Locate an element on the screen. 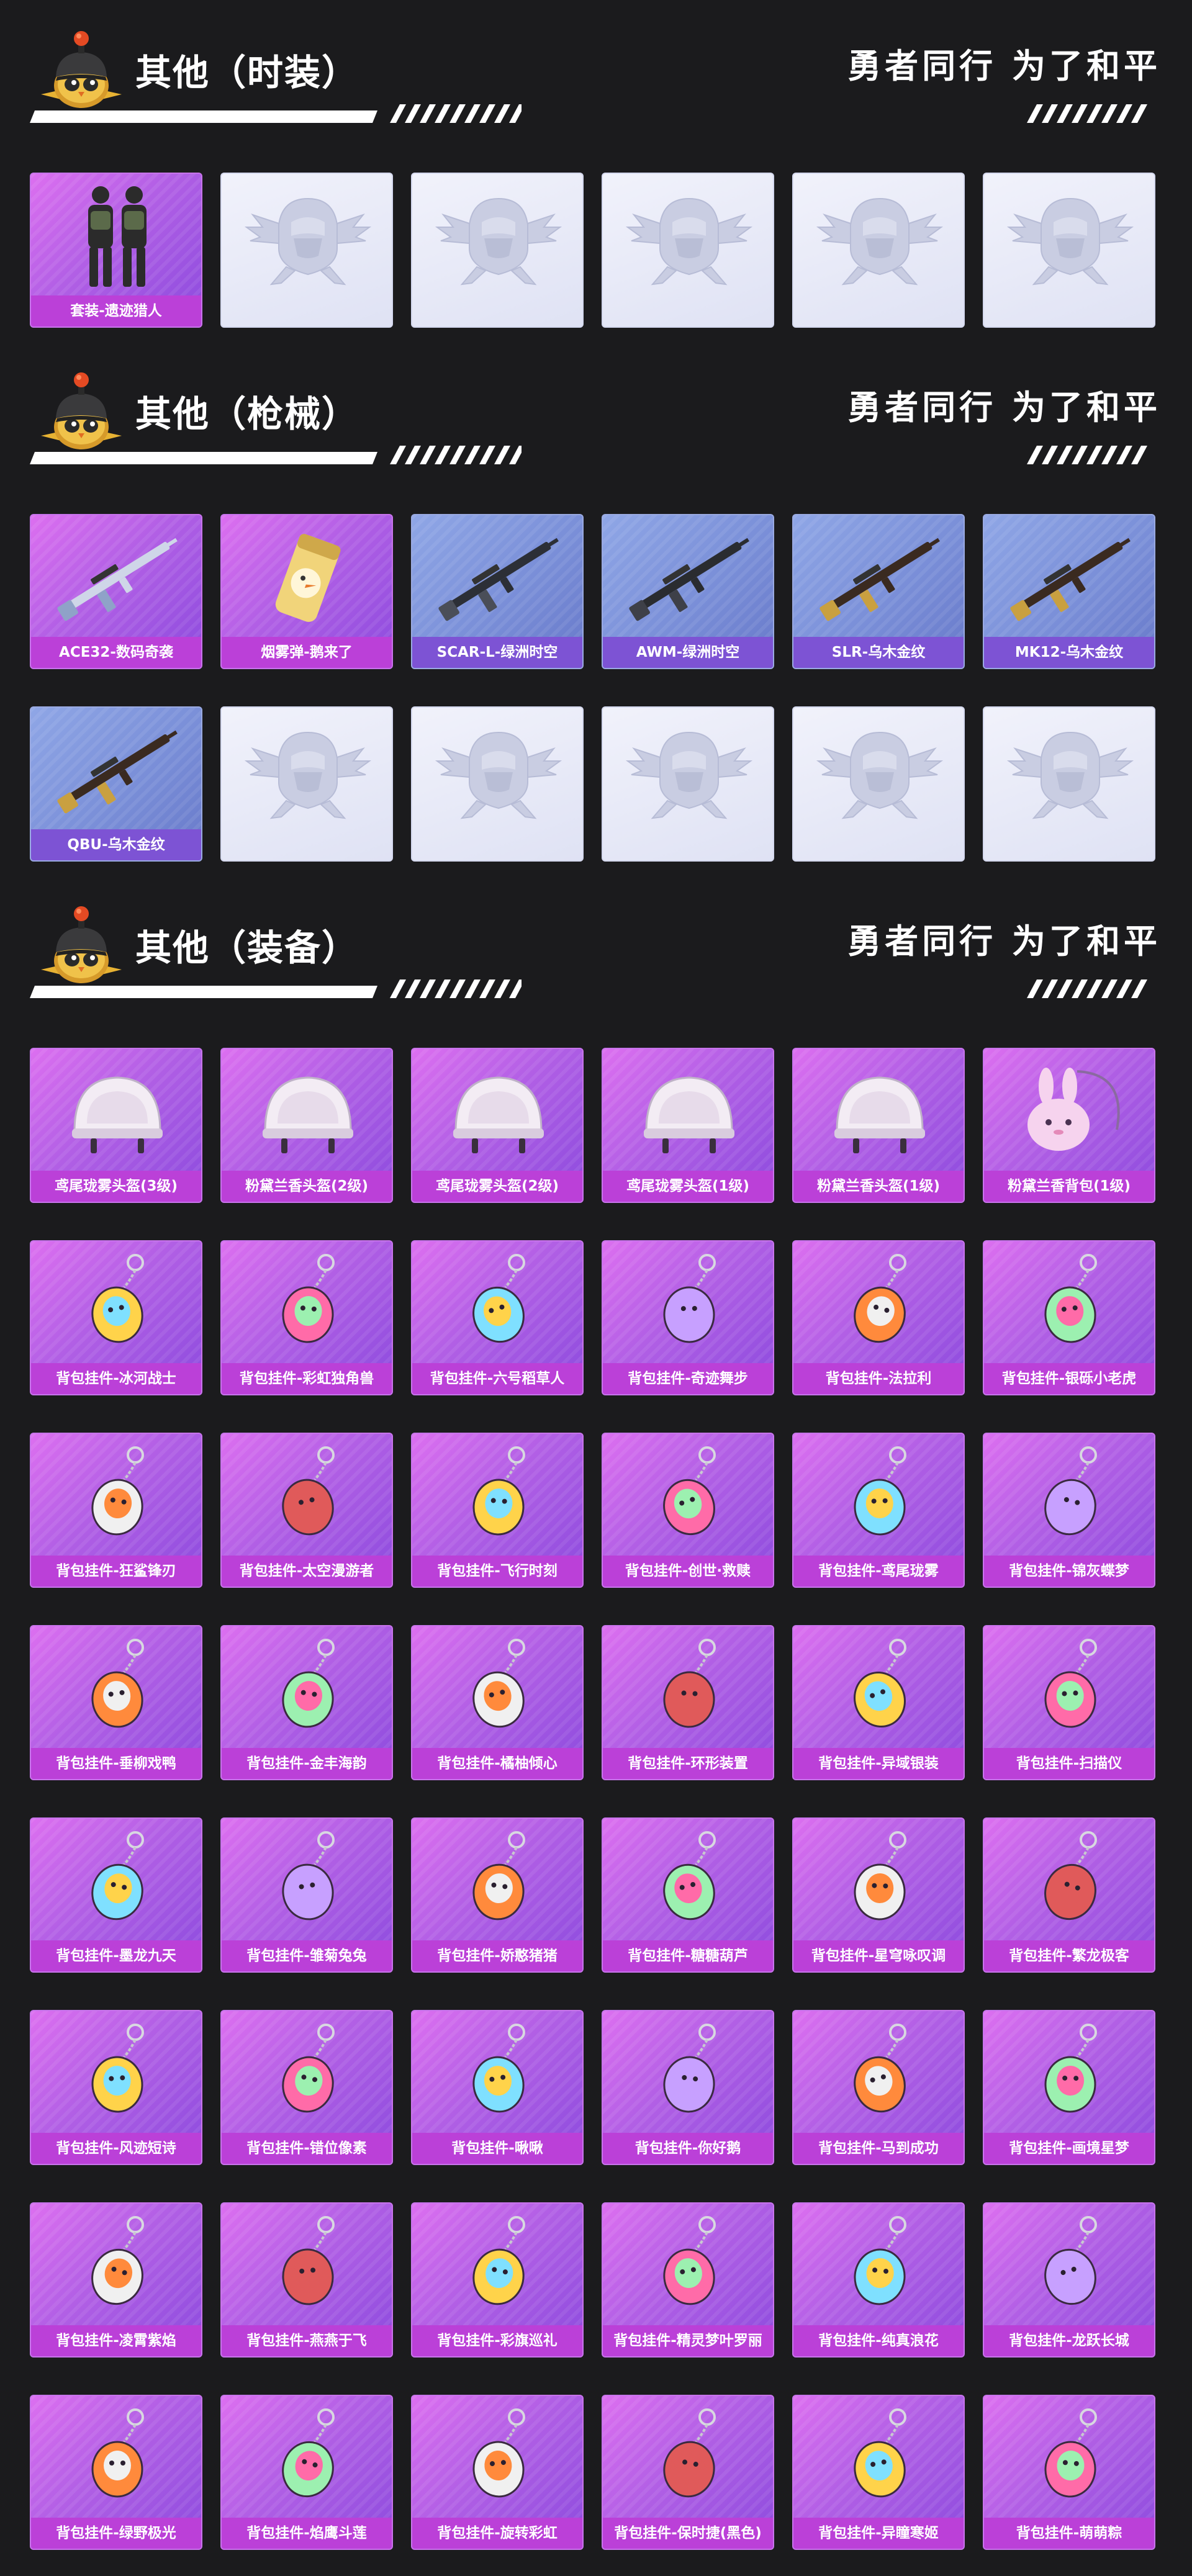  mascot-chick-icon is located at coordinates (81, 68).